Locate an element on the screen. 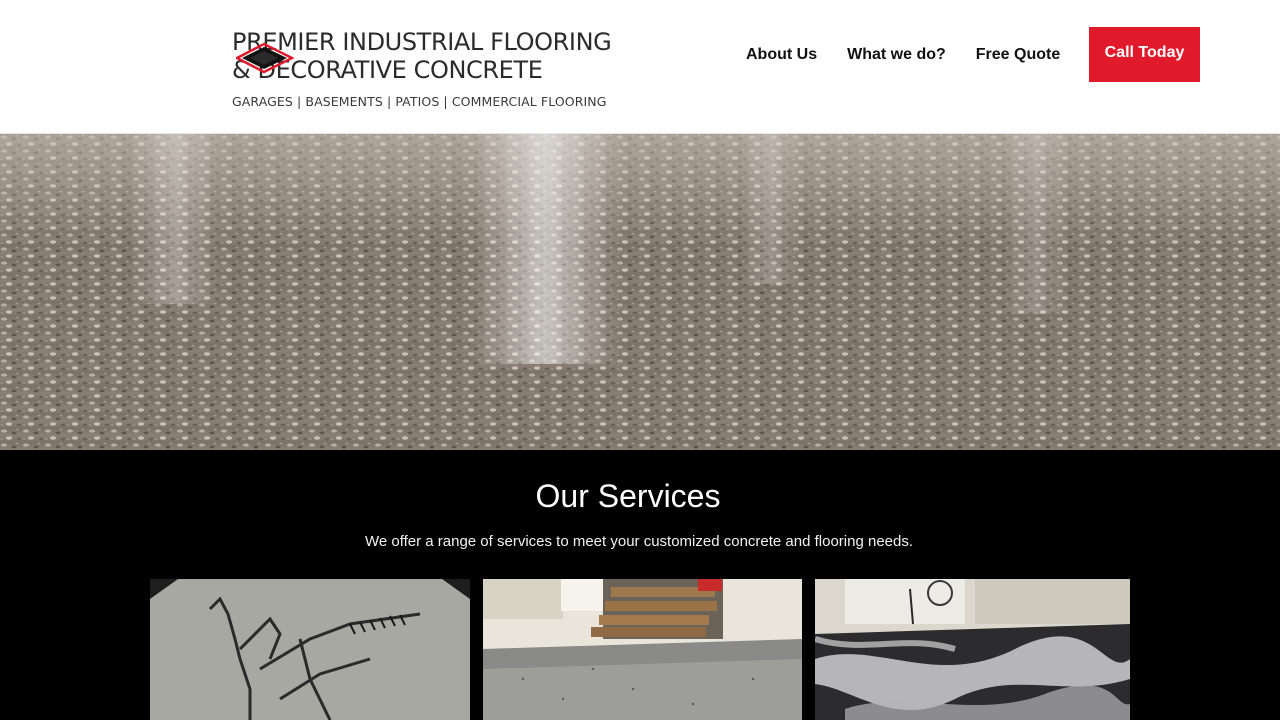 The width and height of the screenshot is (1280, 720). services-title: Our Services is located at coordinates (628, 496).